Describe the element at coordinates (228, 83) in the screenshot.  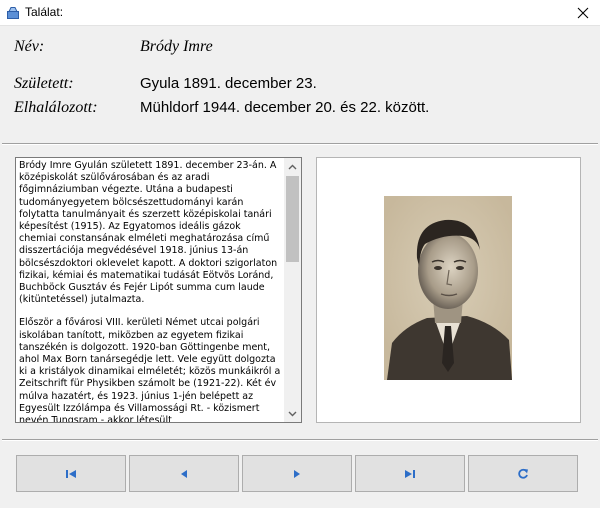
I see `born-value: Gyula 1891. december 23.` at that location.